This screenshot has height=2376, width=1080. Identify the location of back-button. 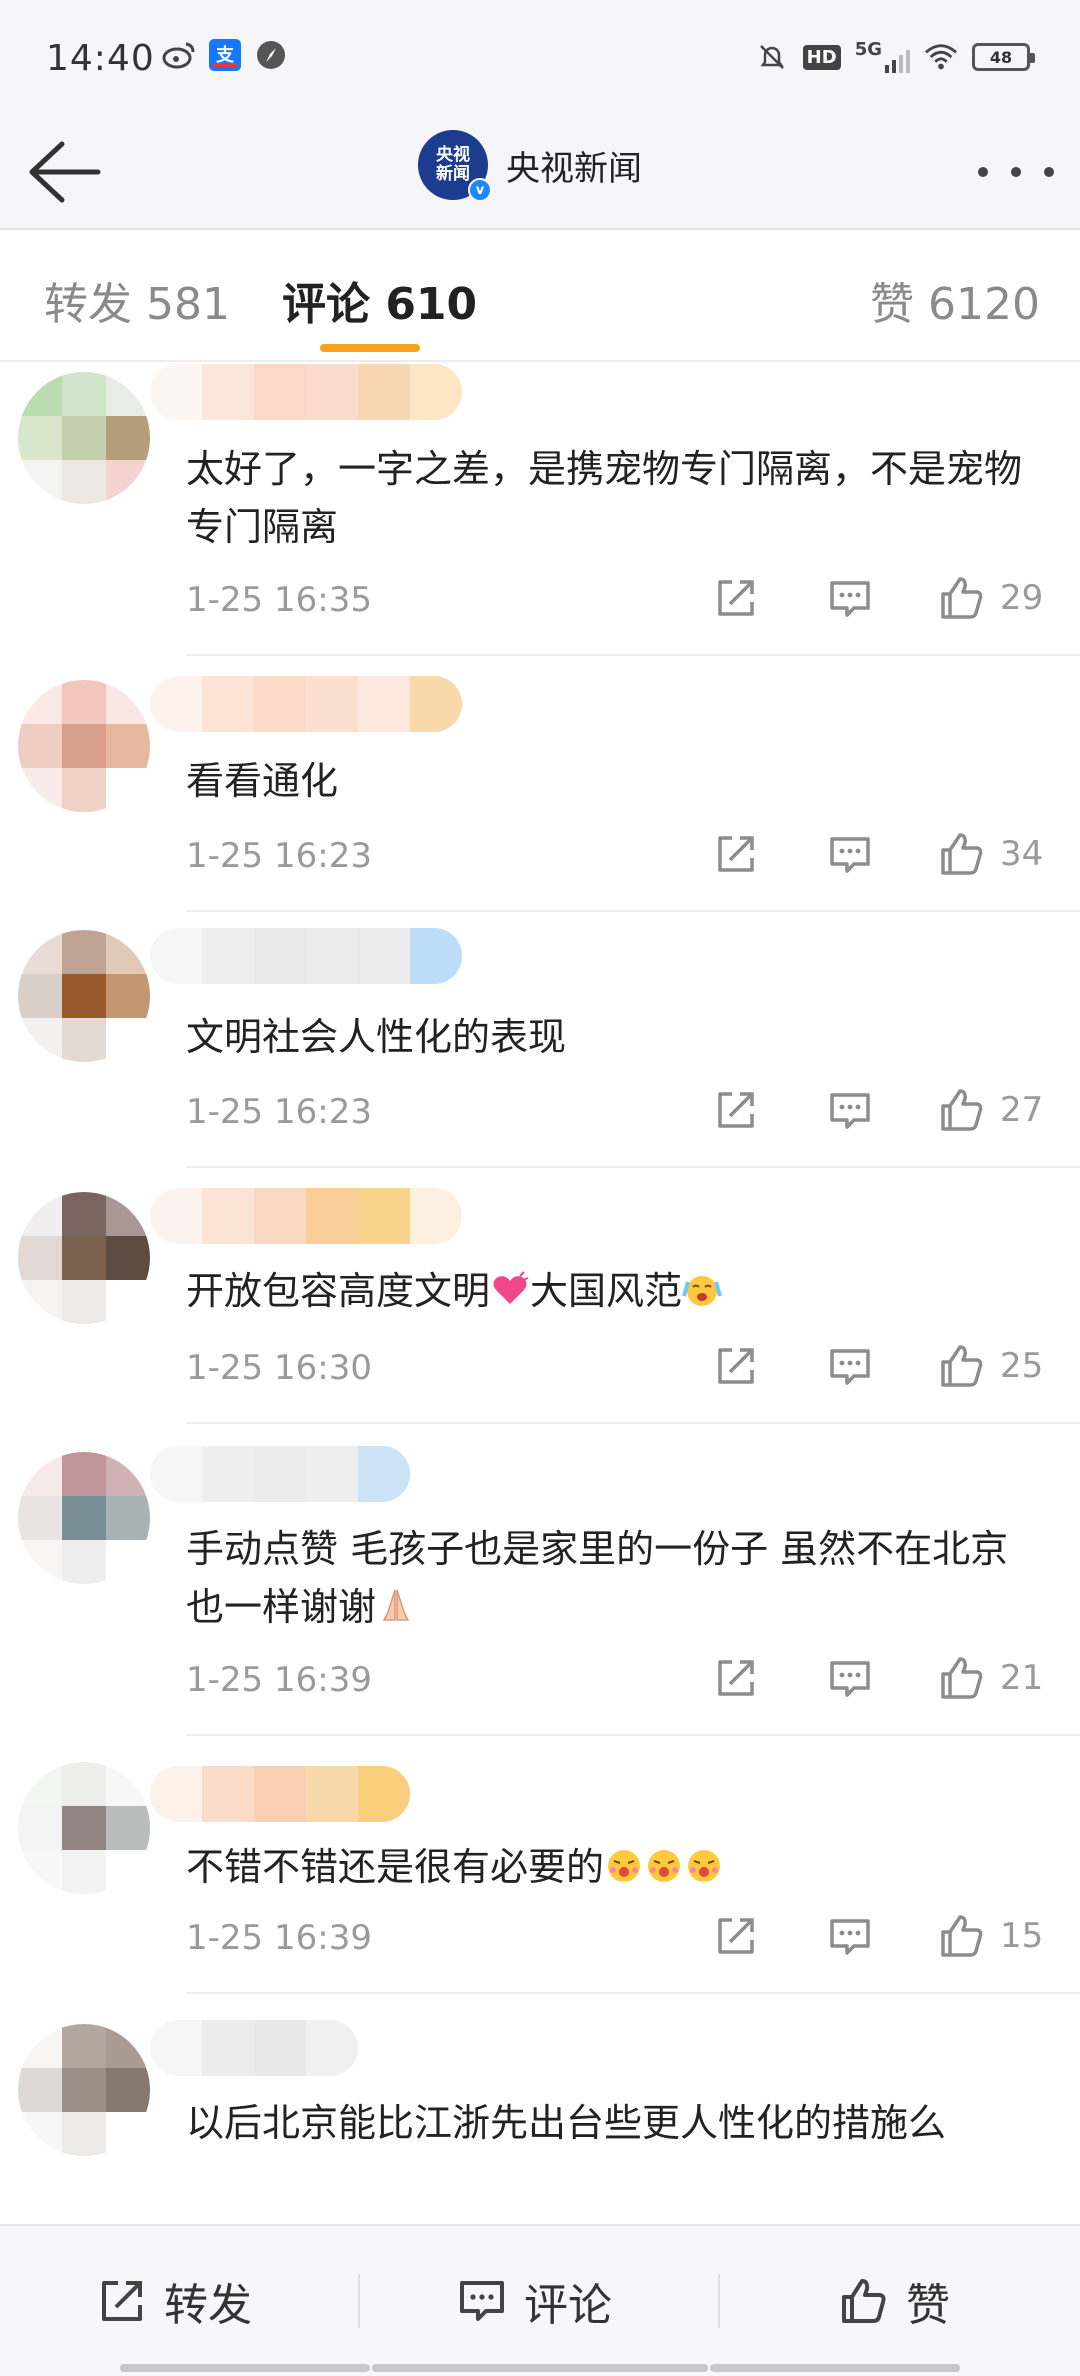
(64, 172).